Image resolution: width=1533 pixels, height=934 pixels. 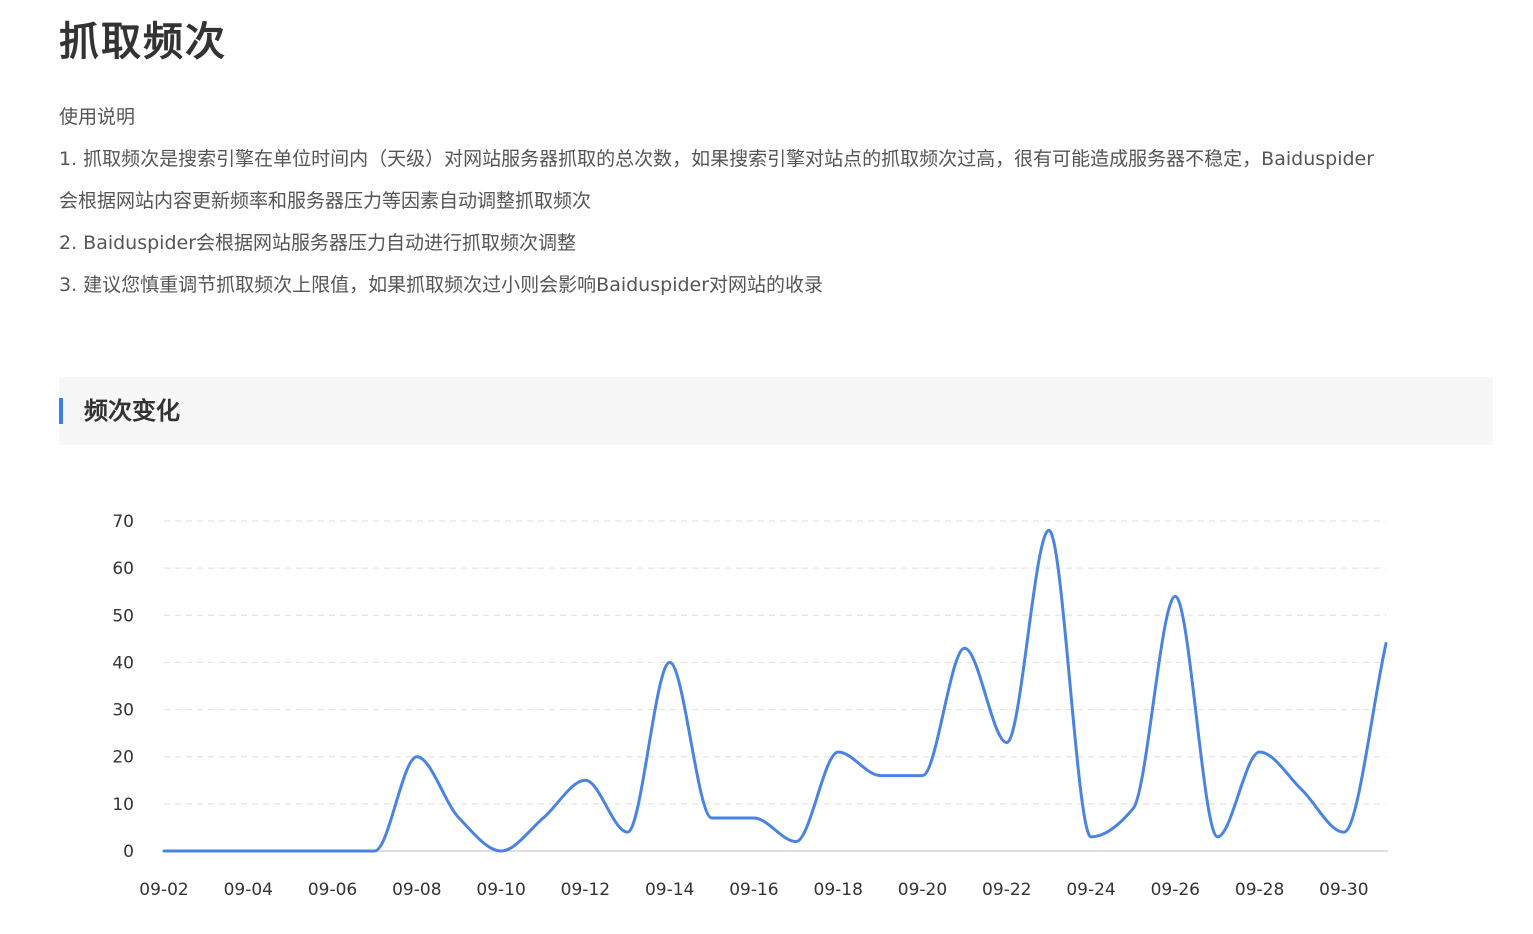 I want to click on x-tick-label: 09-22, so click(x=1006, y=890).